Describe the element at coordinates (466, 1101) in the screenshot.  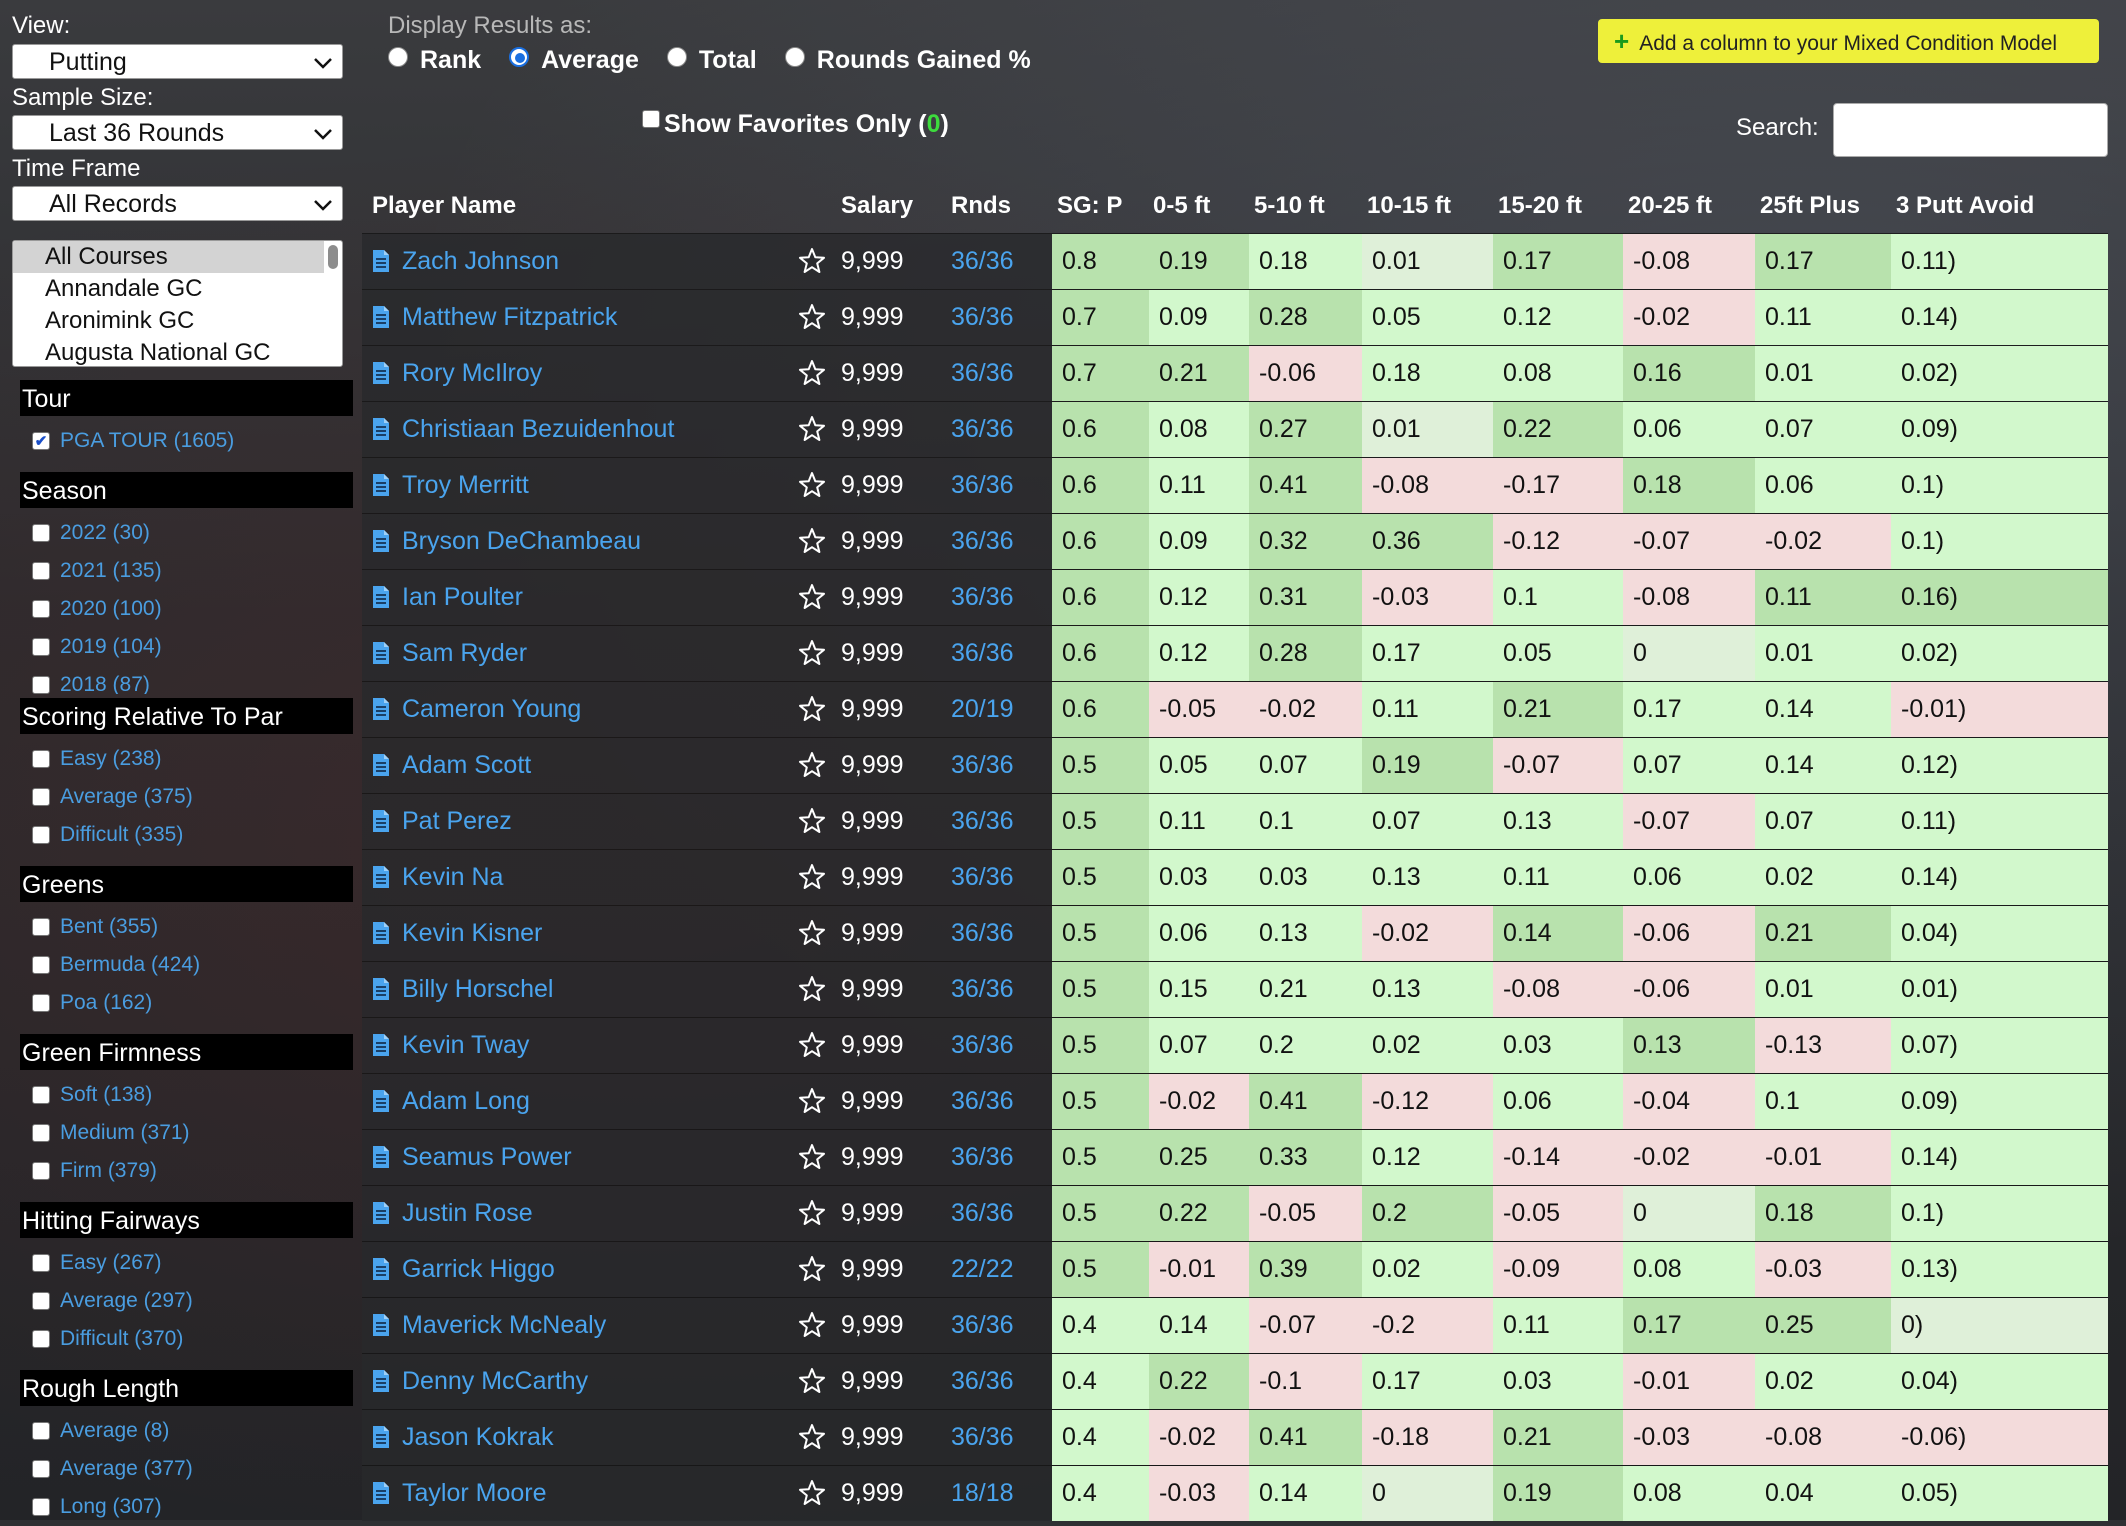
I see `player-name-link: Adam Long` at that location.